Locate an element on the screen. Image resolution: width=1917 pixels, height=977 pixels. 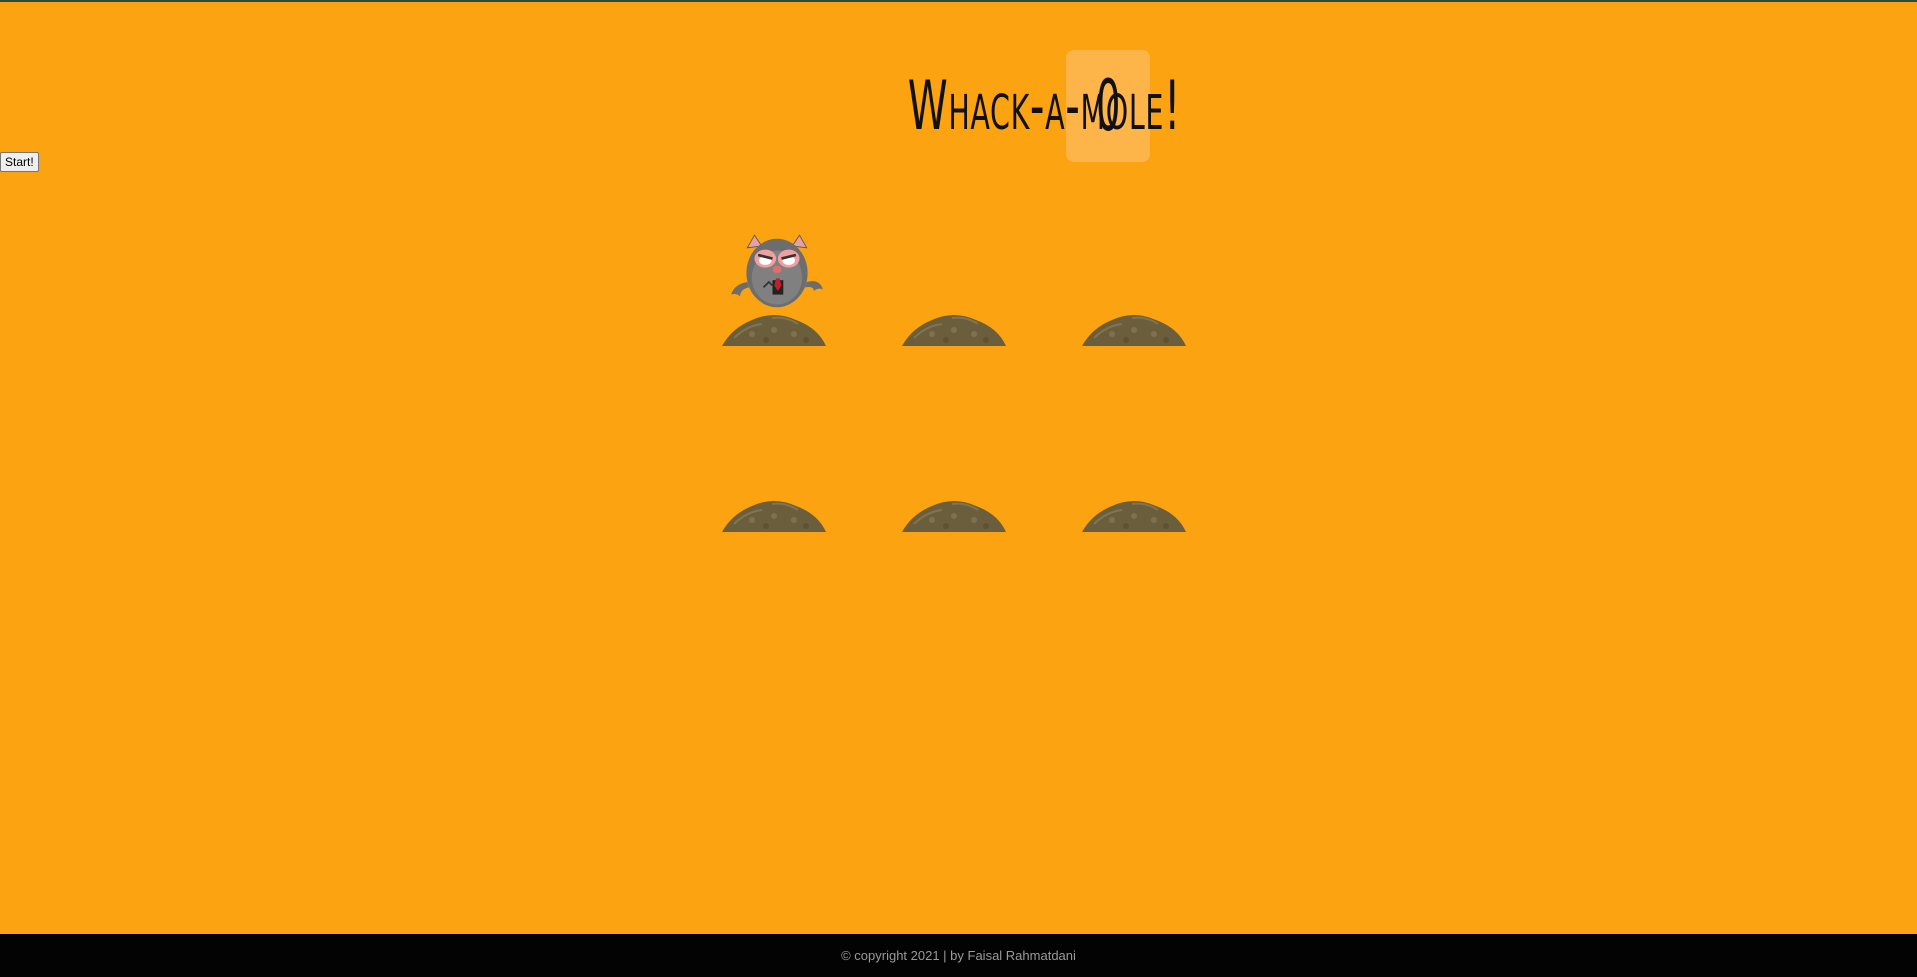
footer: © copyright 2021 | by Faisal Rahmatdani is located at coordinates (958, 955).